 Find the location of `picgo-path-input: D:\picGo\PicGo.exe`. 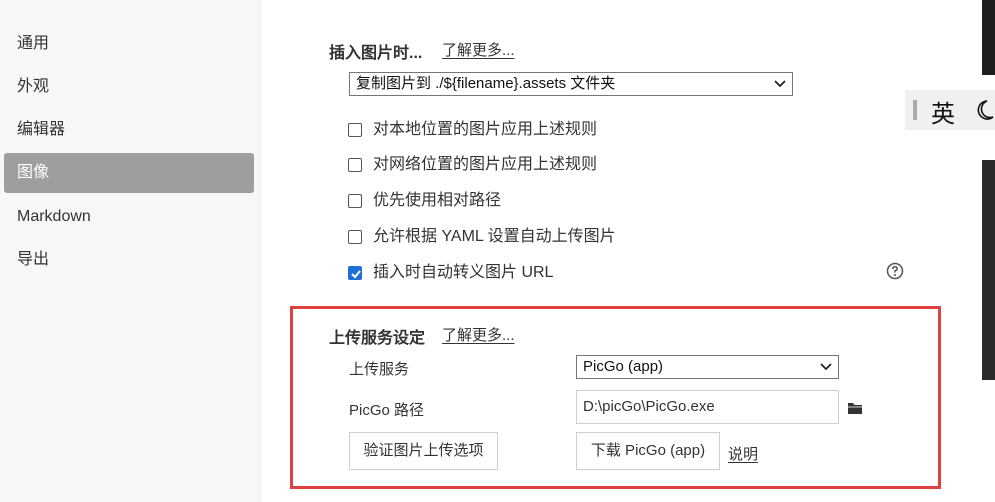

picgo-path-input: D:\picGo\PicGo.exe is located at coordinates (707, 407).